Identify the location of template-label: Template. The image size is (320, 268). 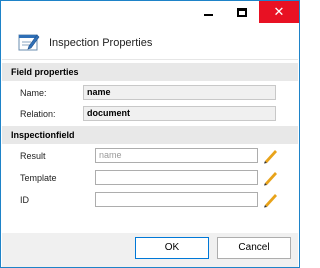
(38, 178).